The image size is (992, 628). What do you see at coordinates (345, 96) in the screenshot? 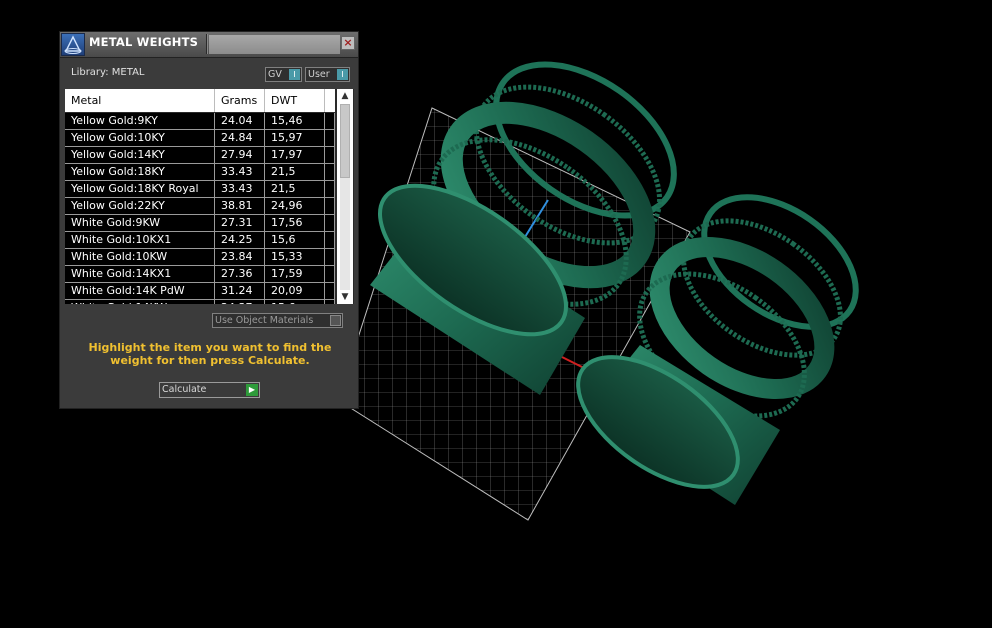
I see `scroll-up-icon: ▲` at bounding box center [345, 96].